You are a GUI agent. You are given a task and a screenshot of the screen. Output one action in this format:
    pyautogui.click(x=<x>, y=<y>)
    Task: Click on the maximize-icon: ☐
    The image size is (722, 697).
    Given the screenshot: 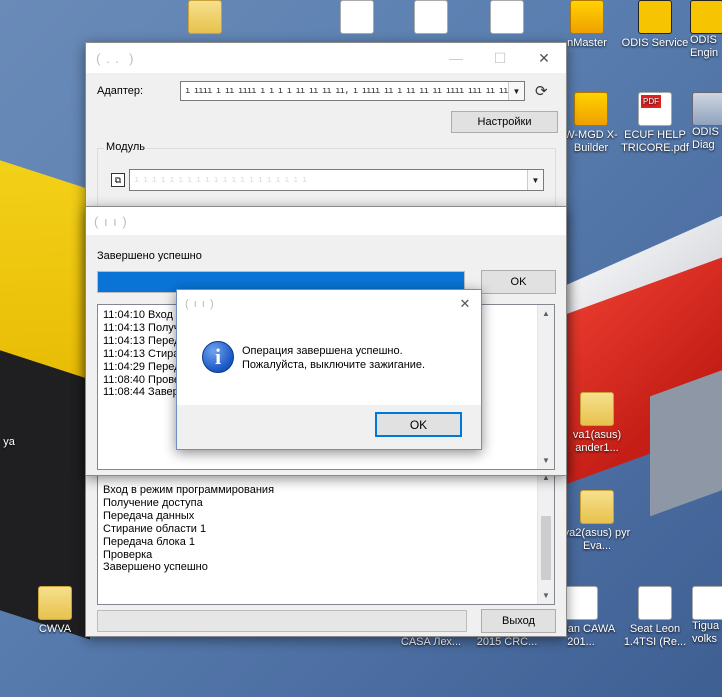 What is the action you would take?
    pyautogui.click(x=500, y=58)
    